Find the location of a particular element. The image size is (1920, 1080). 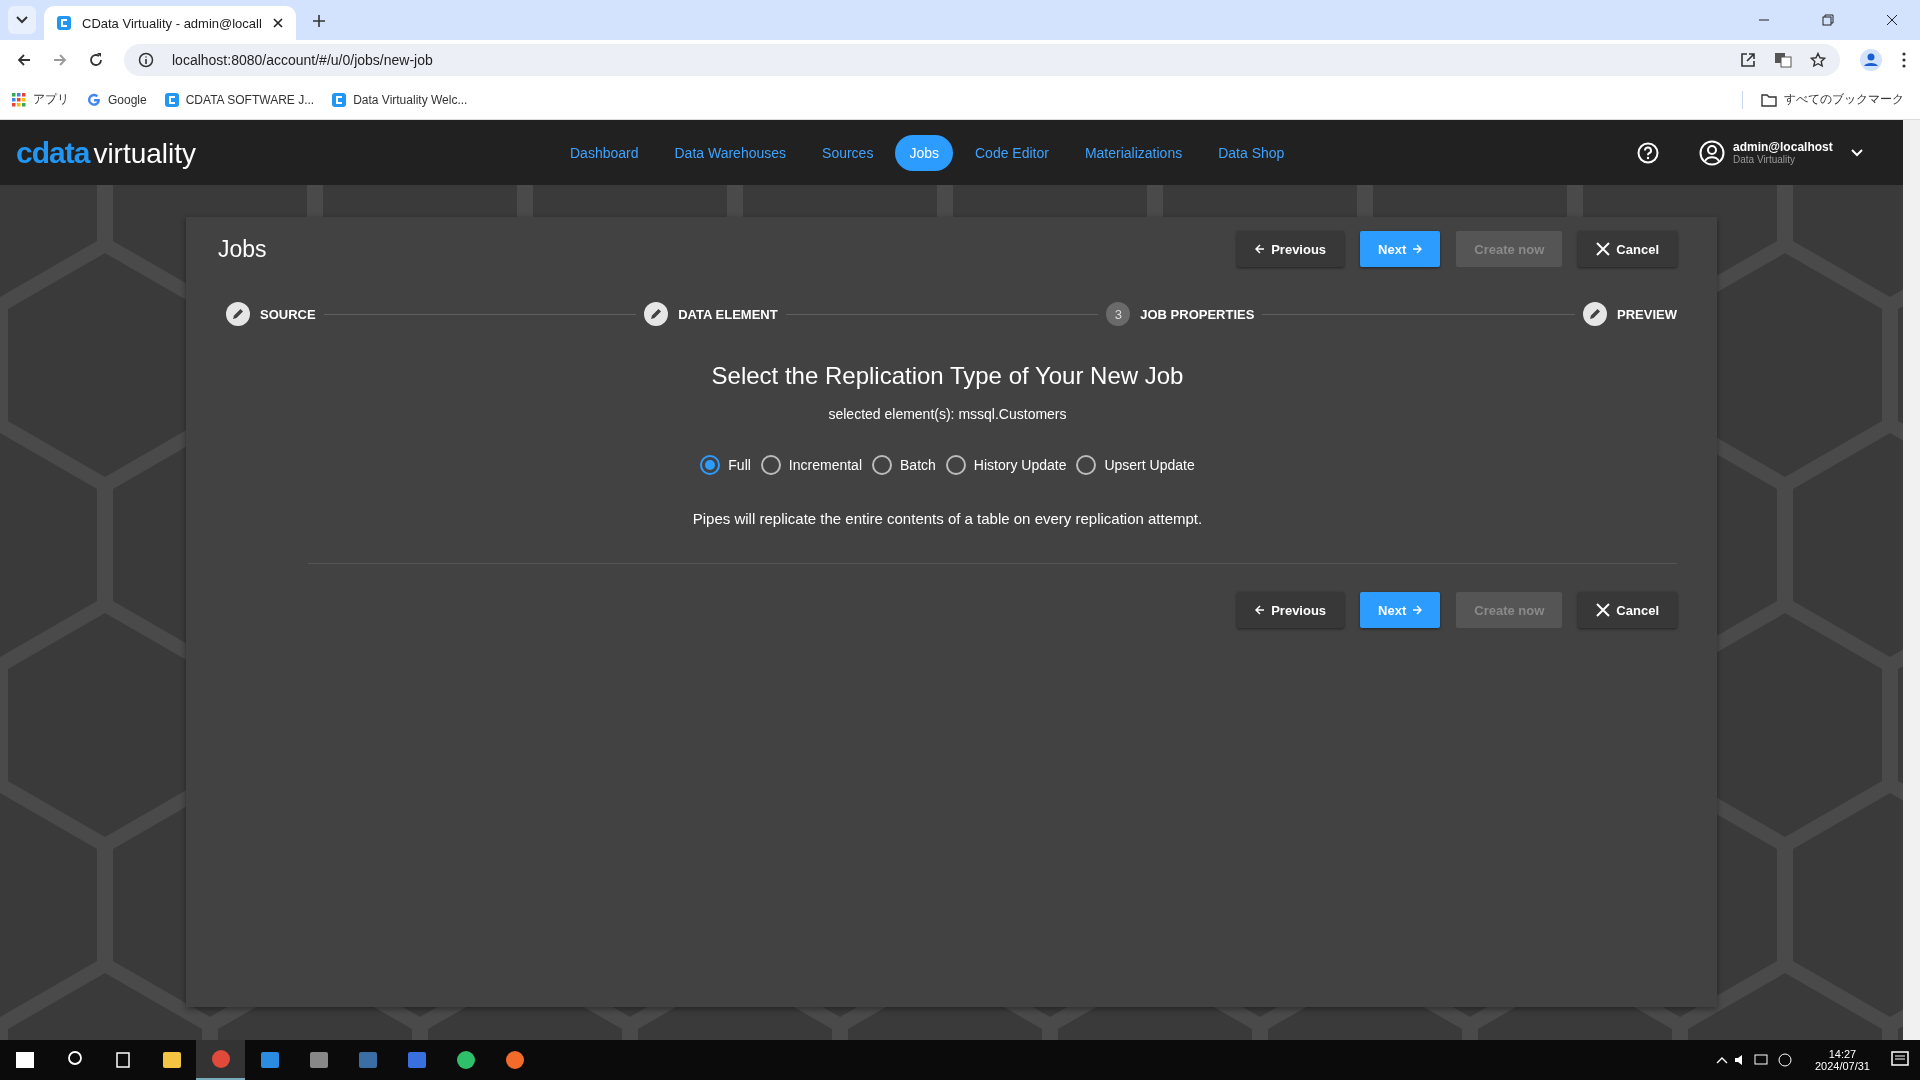

scrollbar is located at coordinates (1911, 580).